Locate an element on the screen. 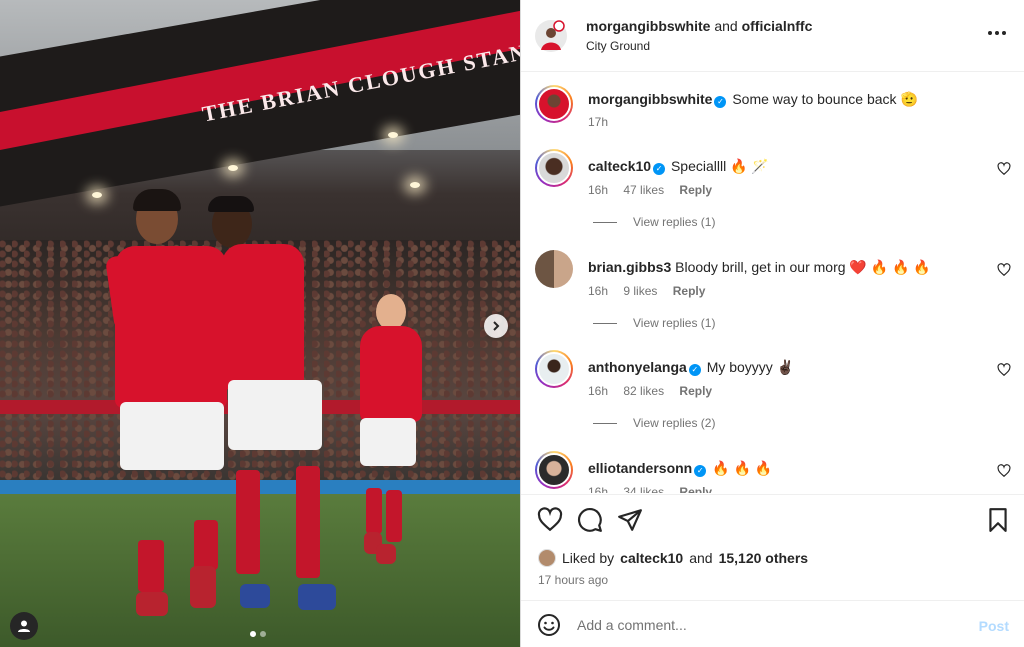  comment-input is located at coordinates (767, 625).